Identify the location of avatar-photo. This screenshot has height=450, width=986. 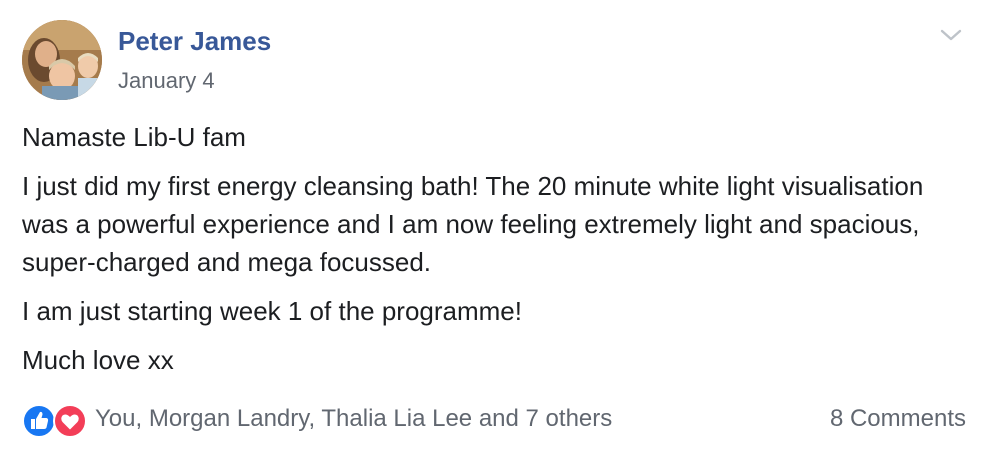
(62, 60).